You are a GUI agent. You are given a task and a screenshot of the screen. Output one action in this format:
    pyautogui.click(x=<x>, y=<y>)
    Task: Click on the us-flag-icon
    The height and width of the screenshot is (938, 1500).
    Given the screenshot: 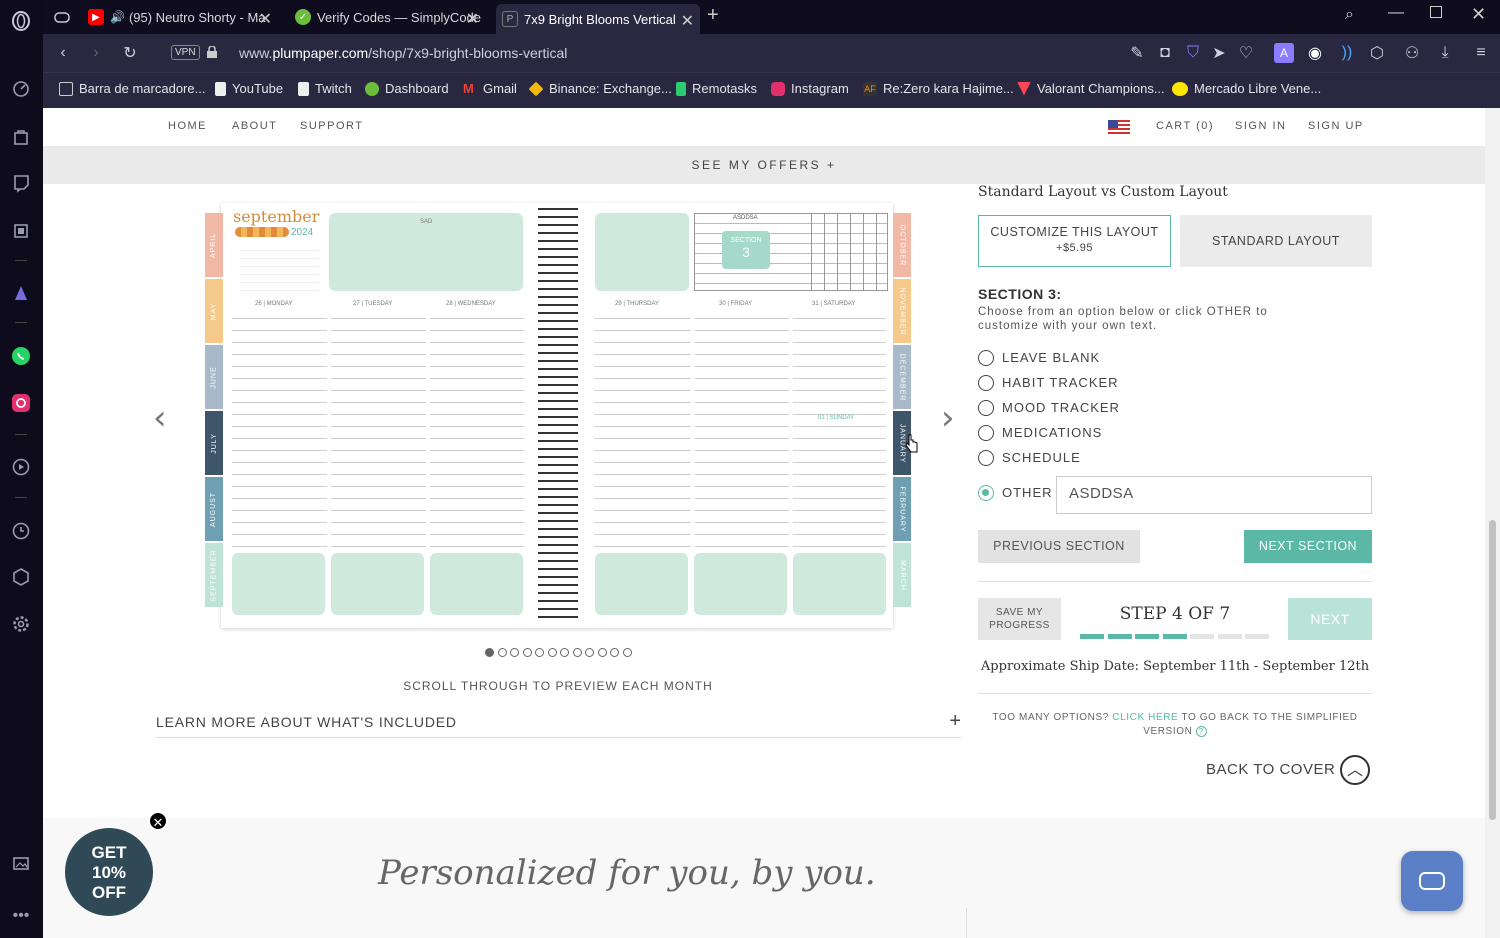 What is the action you would take?
    pyautogui.click(x=1119, y=127)
    